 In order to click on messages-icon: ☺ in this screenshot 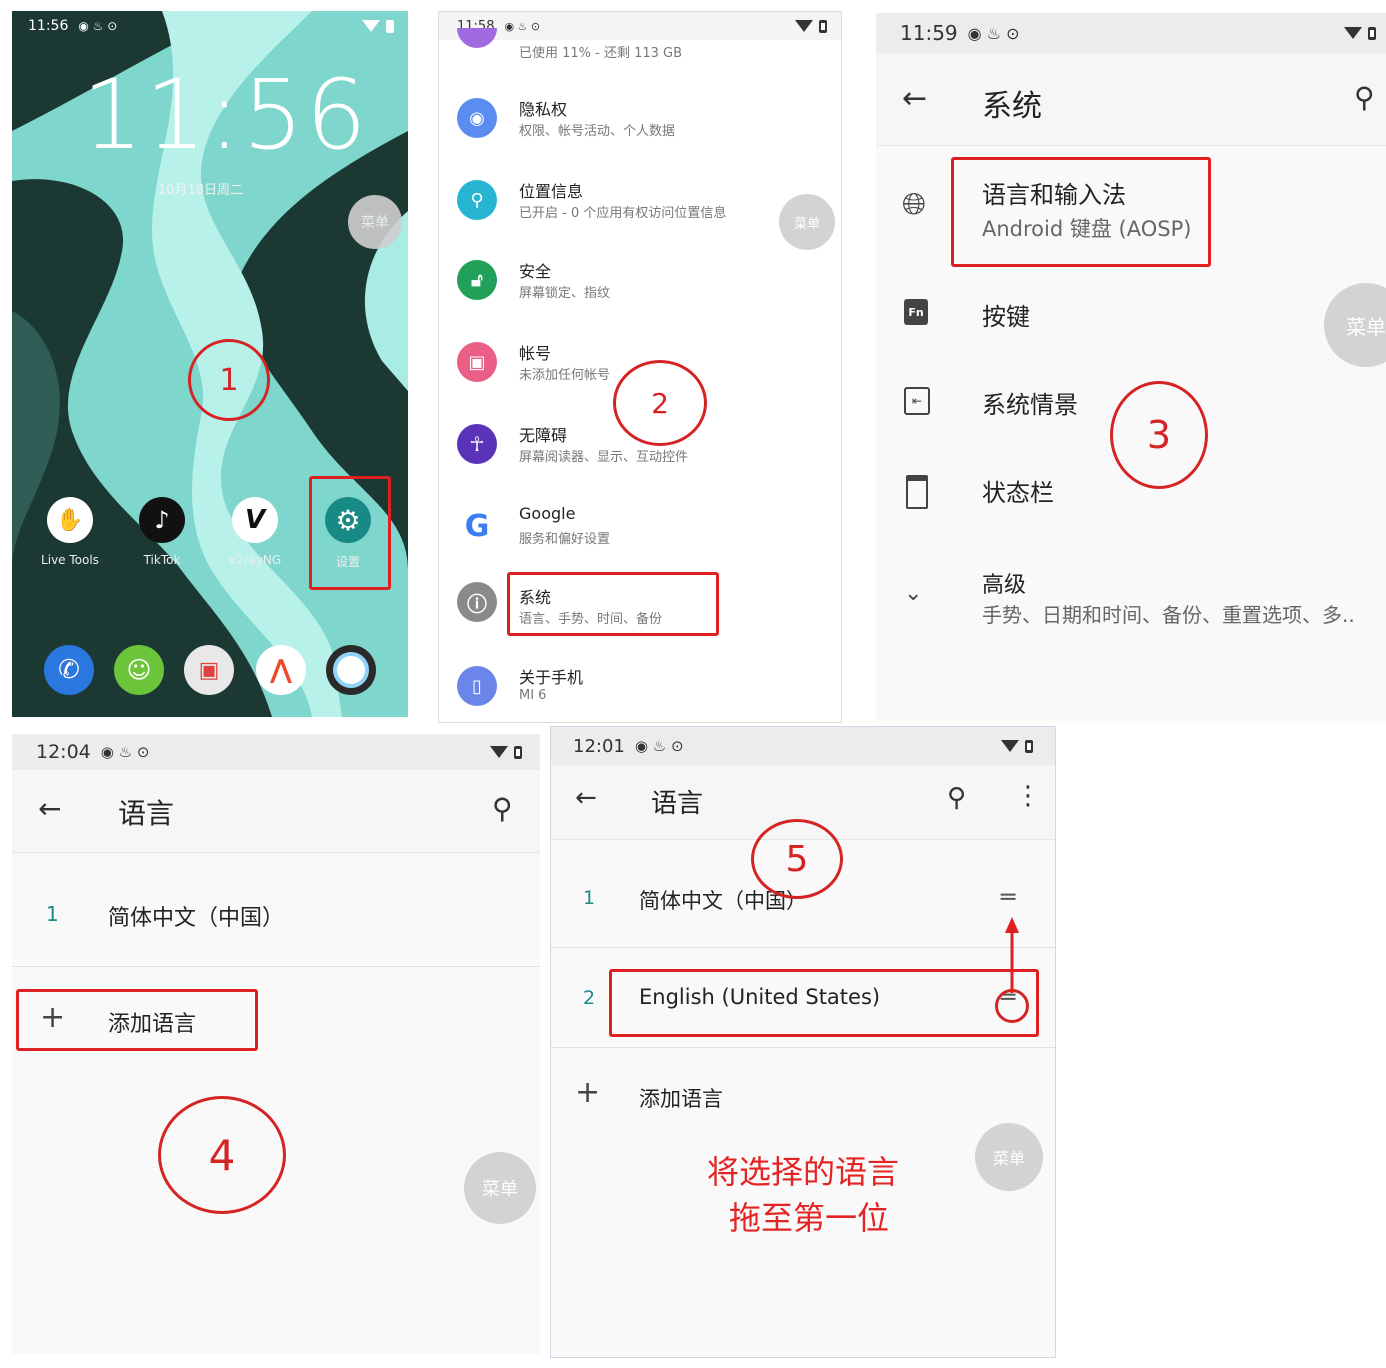, I will do `click(139, 670)`.